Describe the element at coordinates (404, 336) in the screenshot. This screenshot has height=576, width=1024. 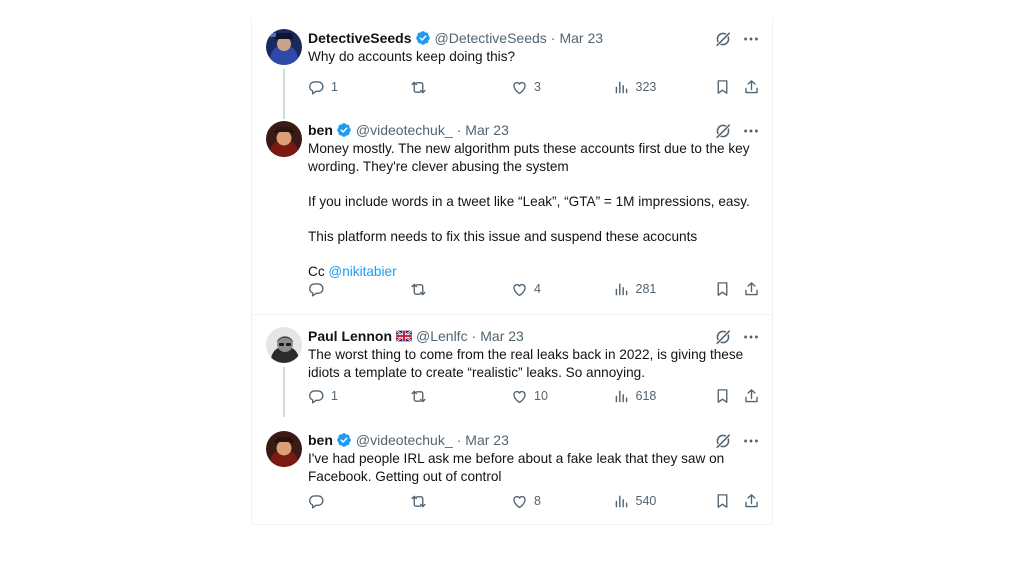
I see `uk-flag-icon` at that location.